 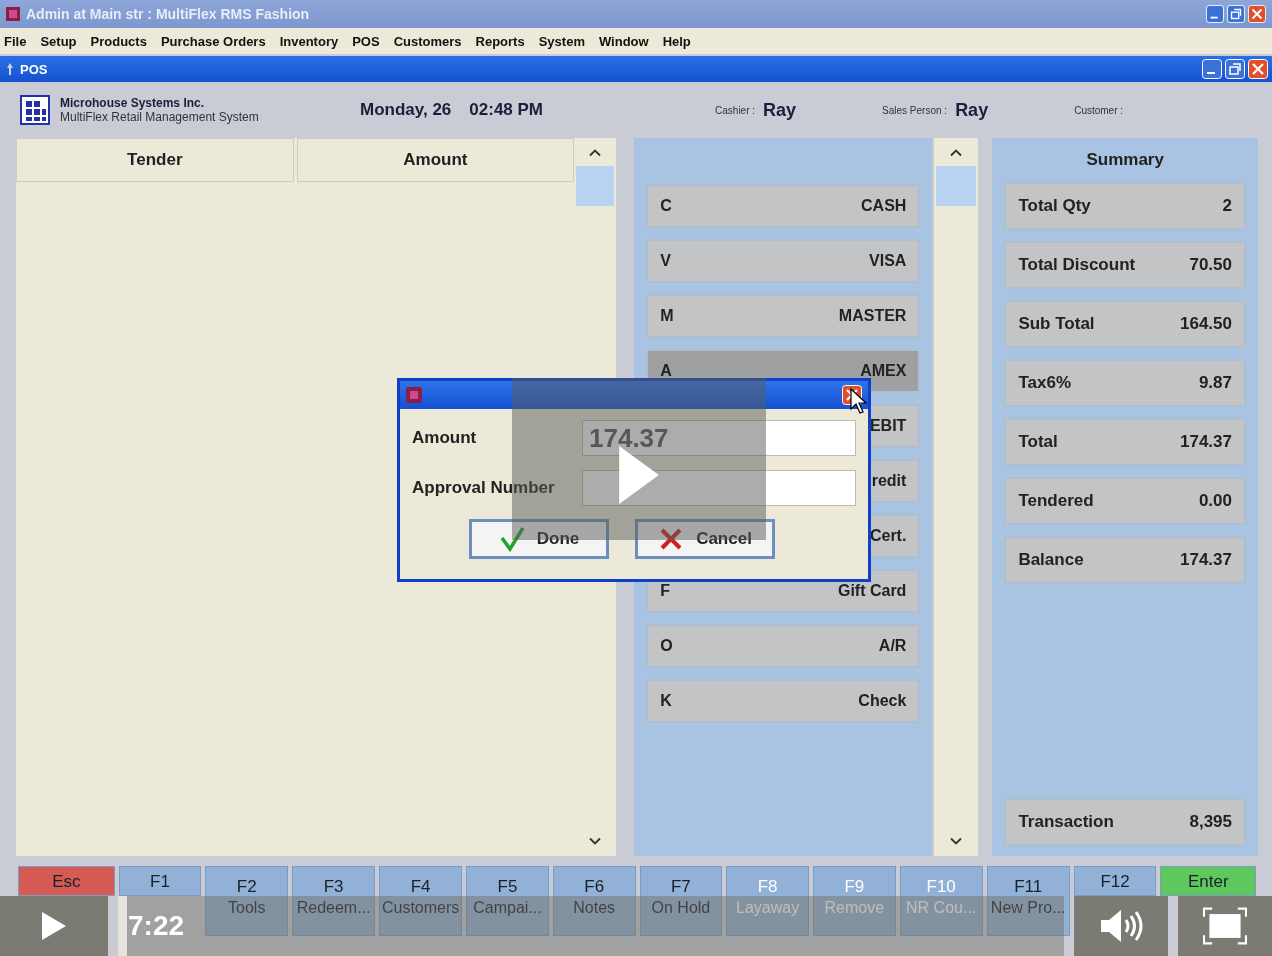 I want to click on menu-item: Inventory, so click(x=309, y=41).